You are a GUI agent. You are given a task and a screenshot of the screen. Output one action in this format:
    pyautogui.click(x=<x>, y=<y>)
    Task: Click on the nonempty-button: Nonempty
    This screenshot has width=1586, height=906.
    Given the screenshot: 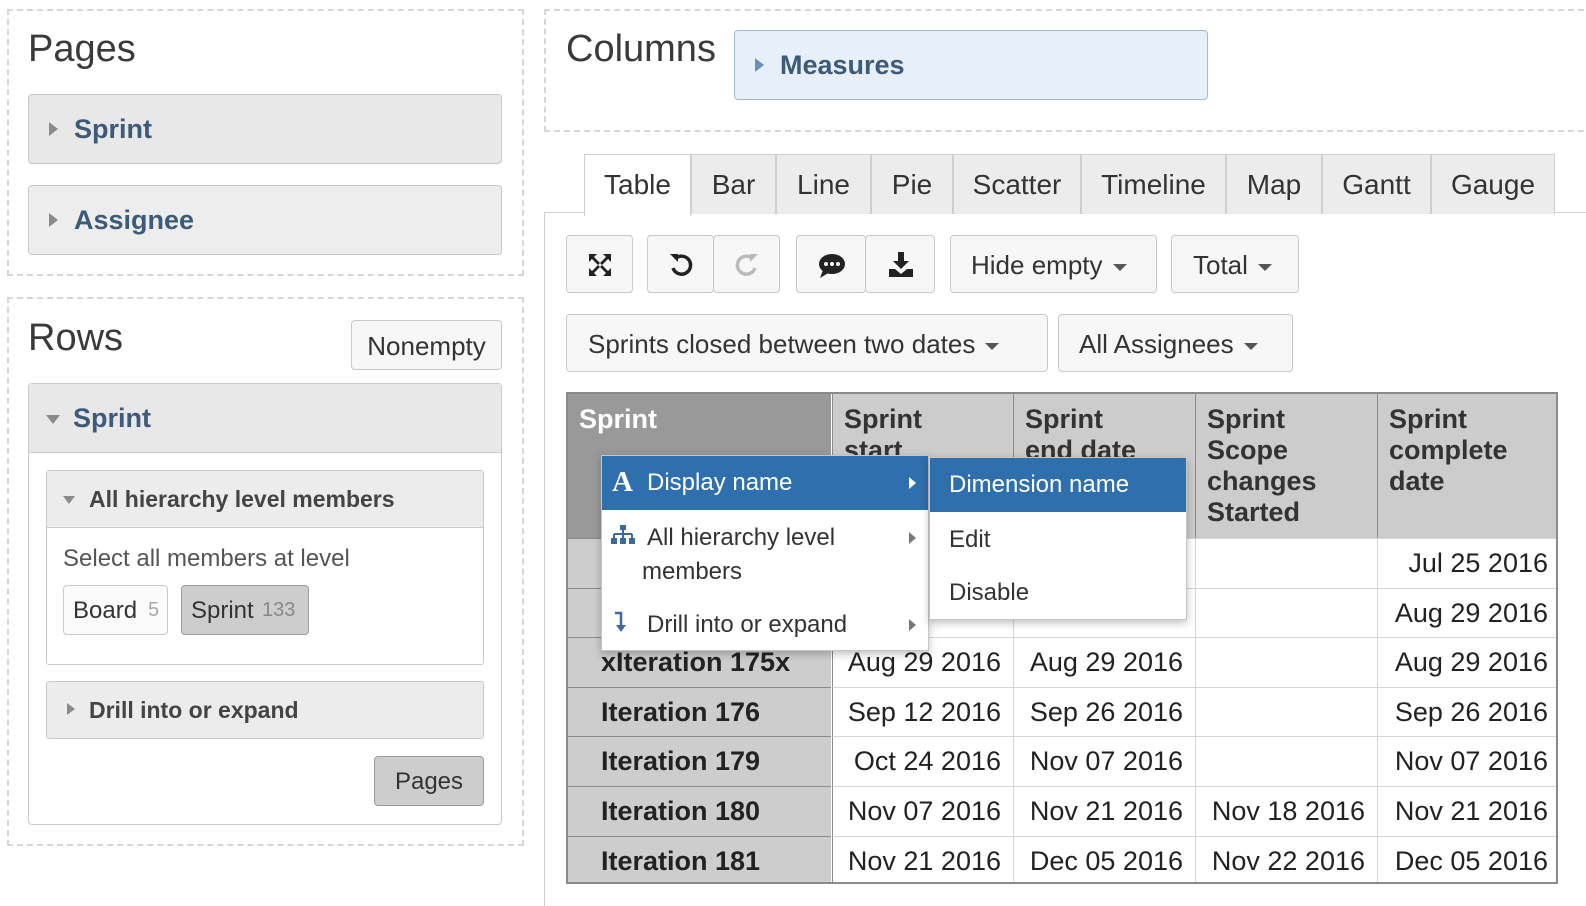 What is the action you would take?
    pyautogui.click(x=426, y=345)
    